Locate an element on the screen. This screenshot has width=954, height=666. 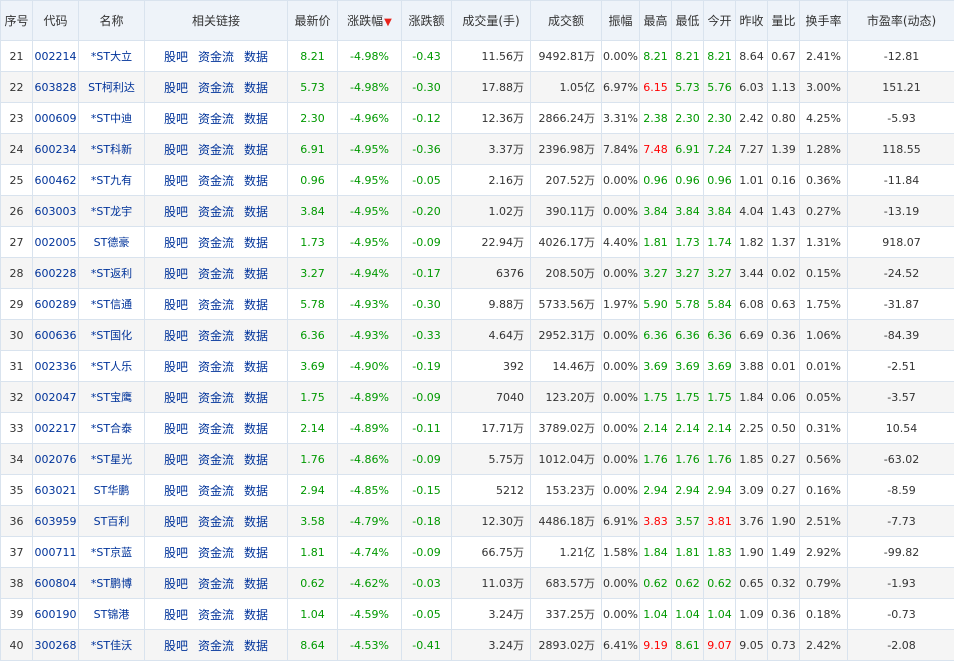
stock-code-link: 600228 is located at coordinates (55, 273).